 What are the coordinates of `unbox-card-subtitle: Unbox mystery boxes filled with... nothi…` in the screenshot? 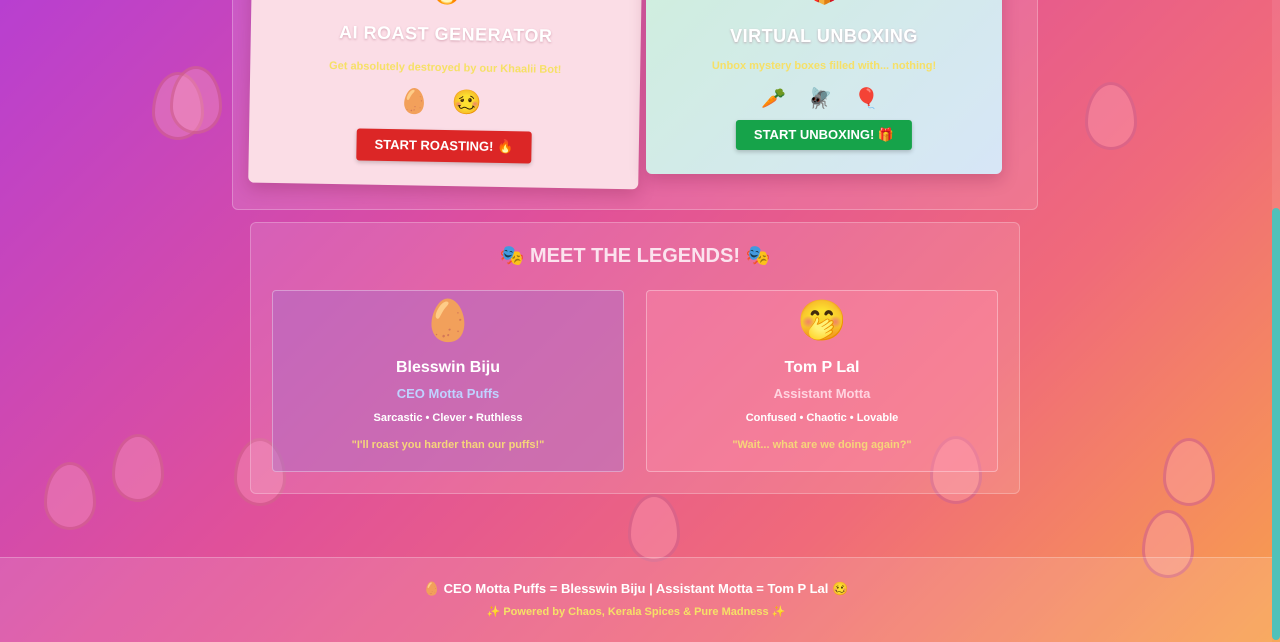 It's located at (824, 66).